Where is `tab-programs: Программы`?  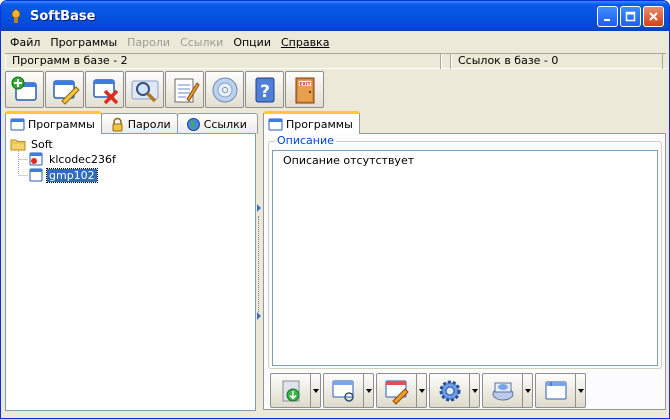 tab-programs: Программы is located at coordinates (53, 122).